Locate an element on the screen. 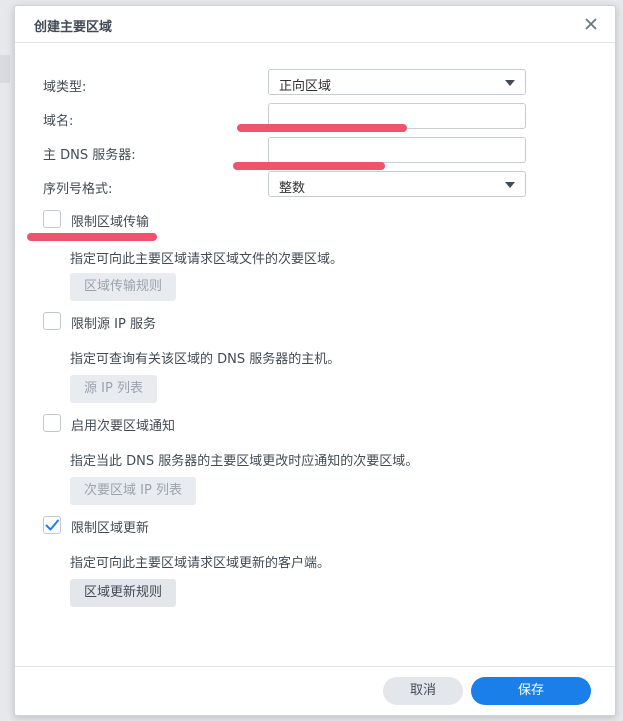  serial-format-label: 序列号格式: is located at coordinates (78, 189).